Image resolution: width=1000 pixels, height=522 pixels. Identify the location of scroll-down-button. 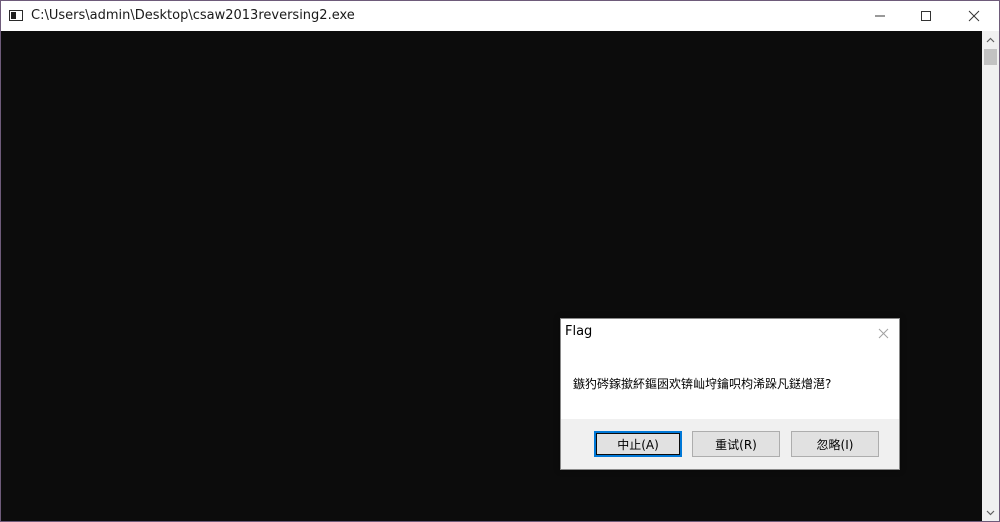
(990, 512).